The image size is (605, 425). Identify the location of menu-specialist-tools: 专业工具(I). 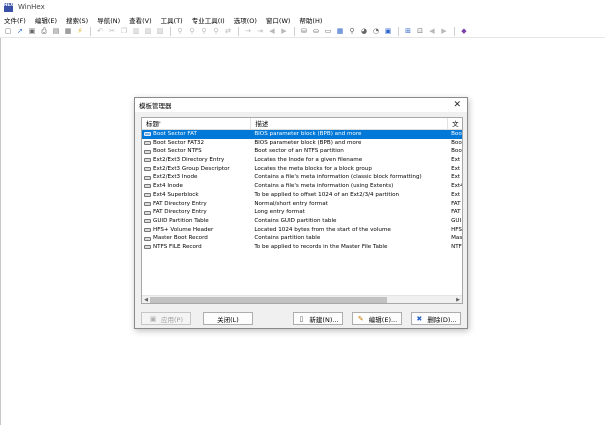
(208, 20).